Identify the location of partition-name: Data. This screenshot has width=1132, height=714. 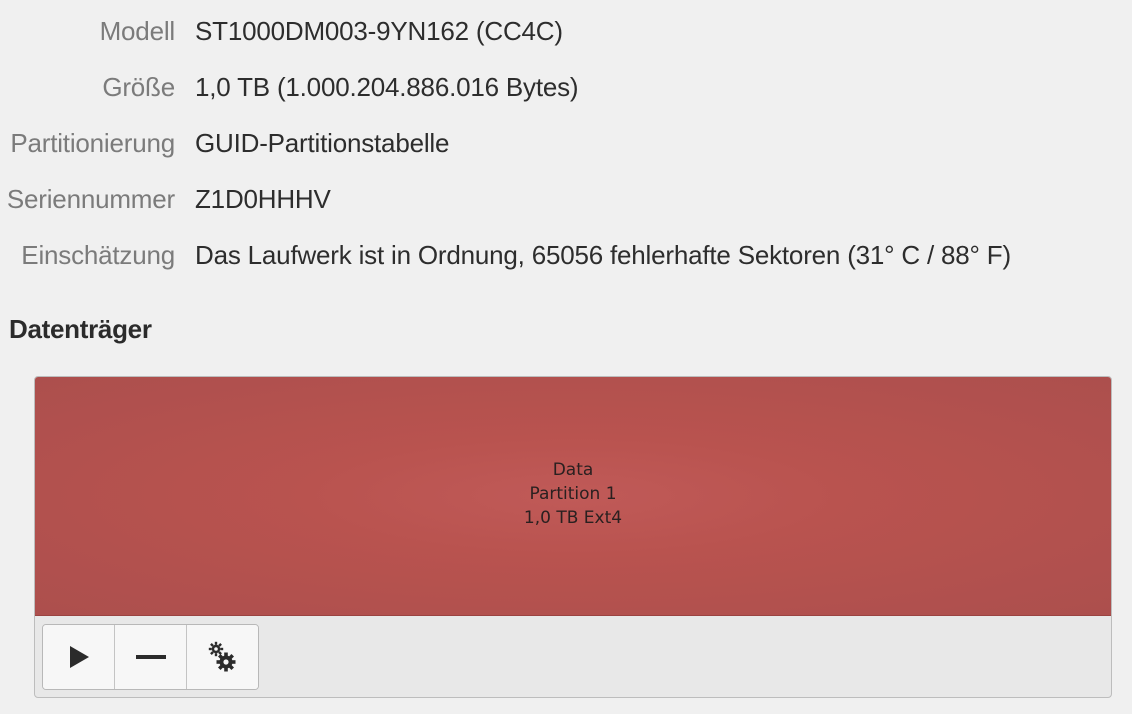
(573, 470).